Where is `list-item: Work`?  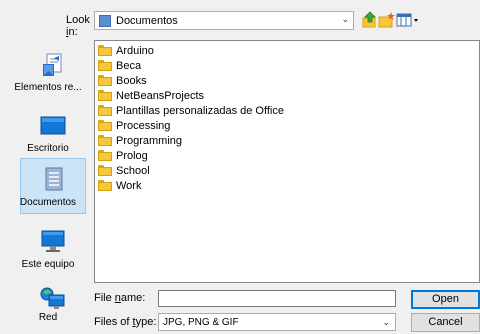 list-item: Work is located at coordinates (119, 185).